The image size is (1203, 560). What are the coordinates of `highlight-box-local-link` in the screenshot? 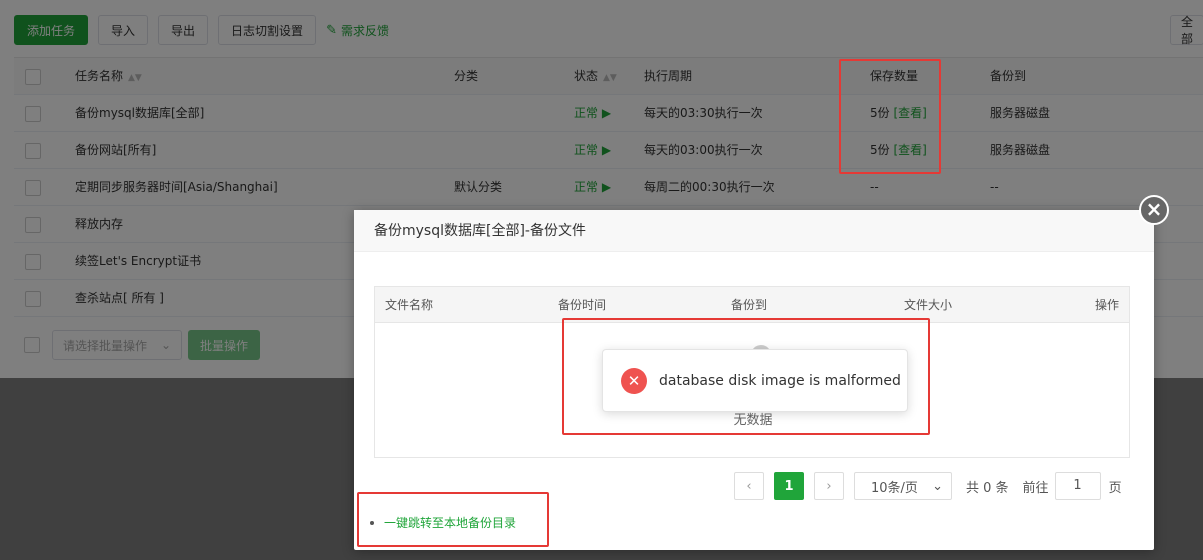 It's located at (453, 519).